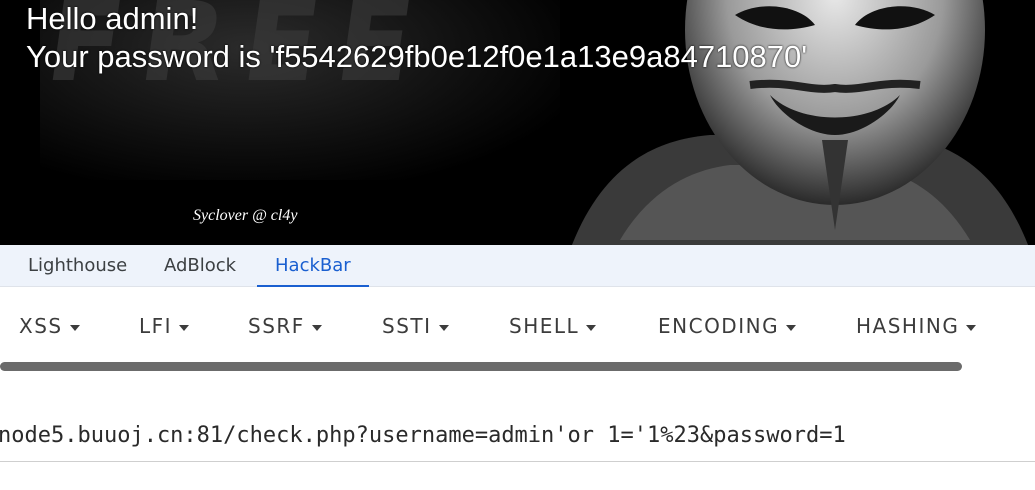 This screenshot has width=1035, height=490. I want to click on menu-ssti: SSTI, so click(415, 326).